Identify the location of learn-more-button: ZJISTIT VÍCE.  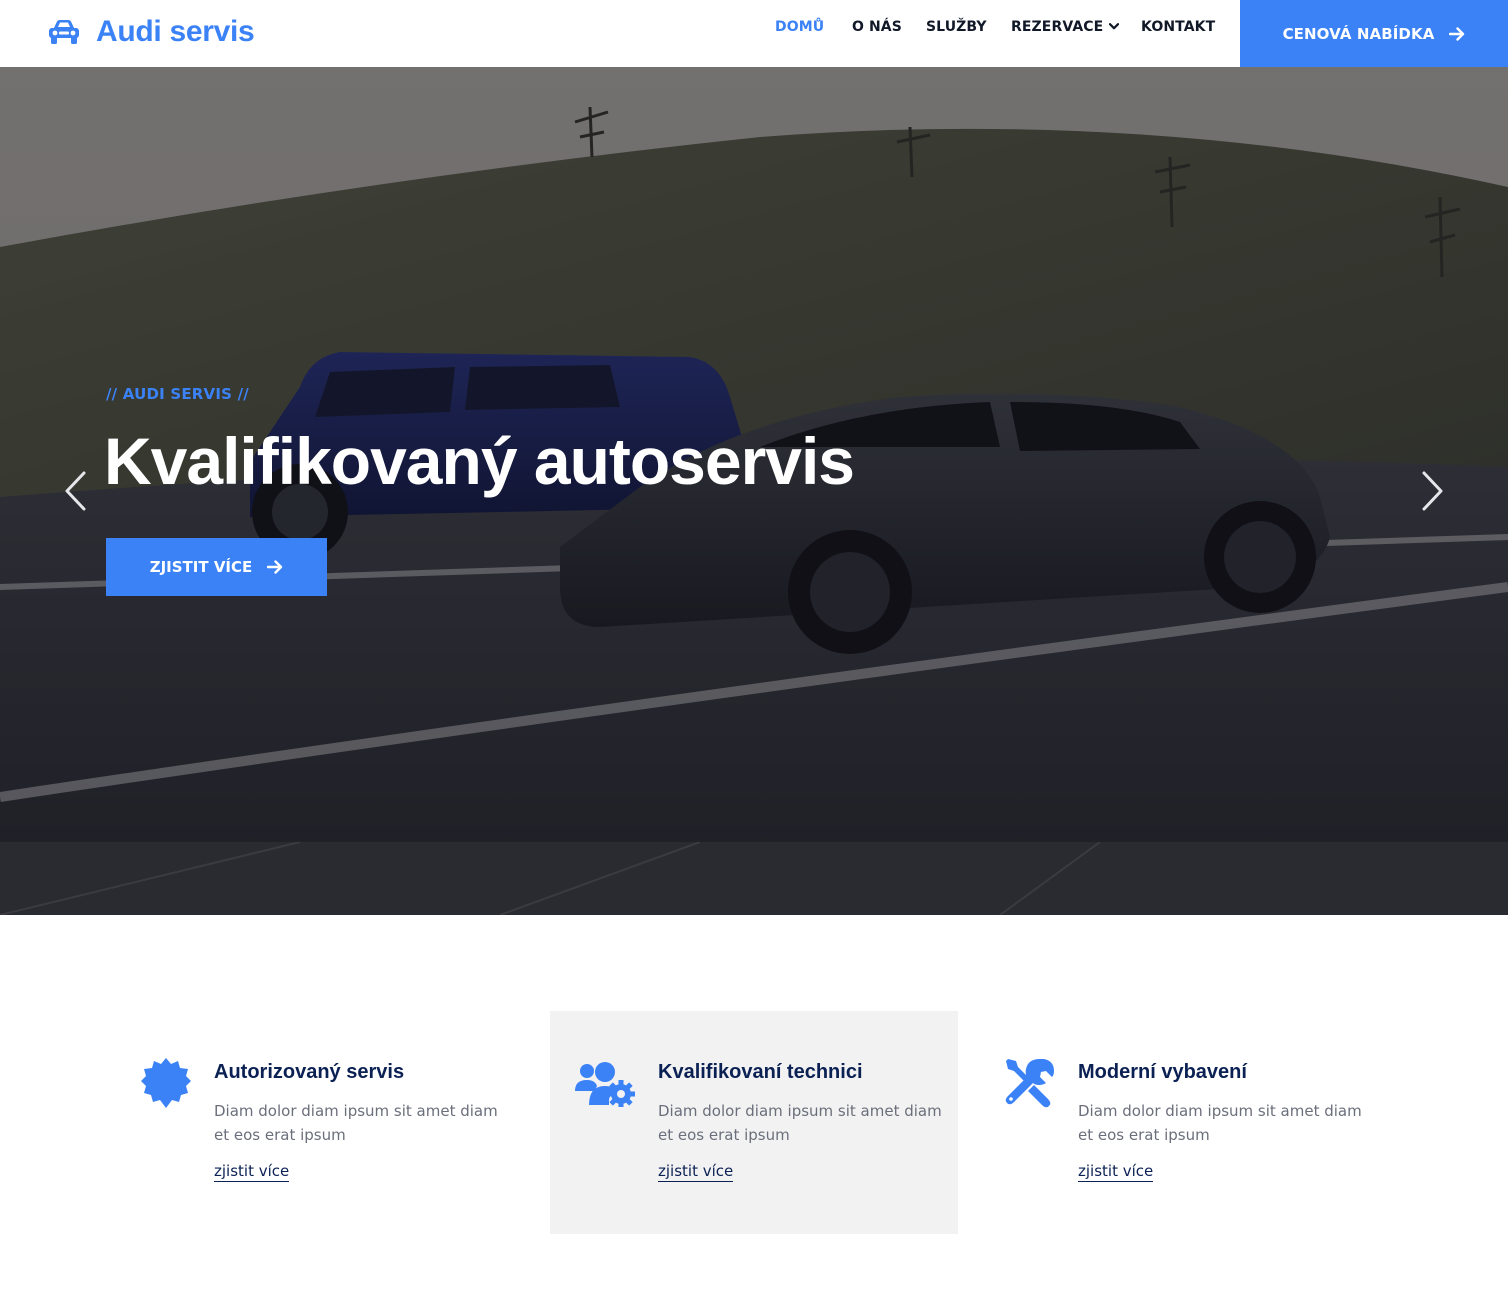
(216, 567).